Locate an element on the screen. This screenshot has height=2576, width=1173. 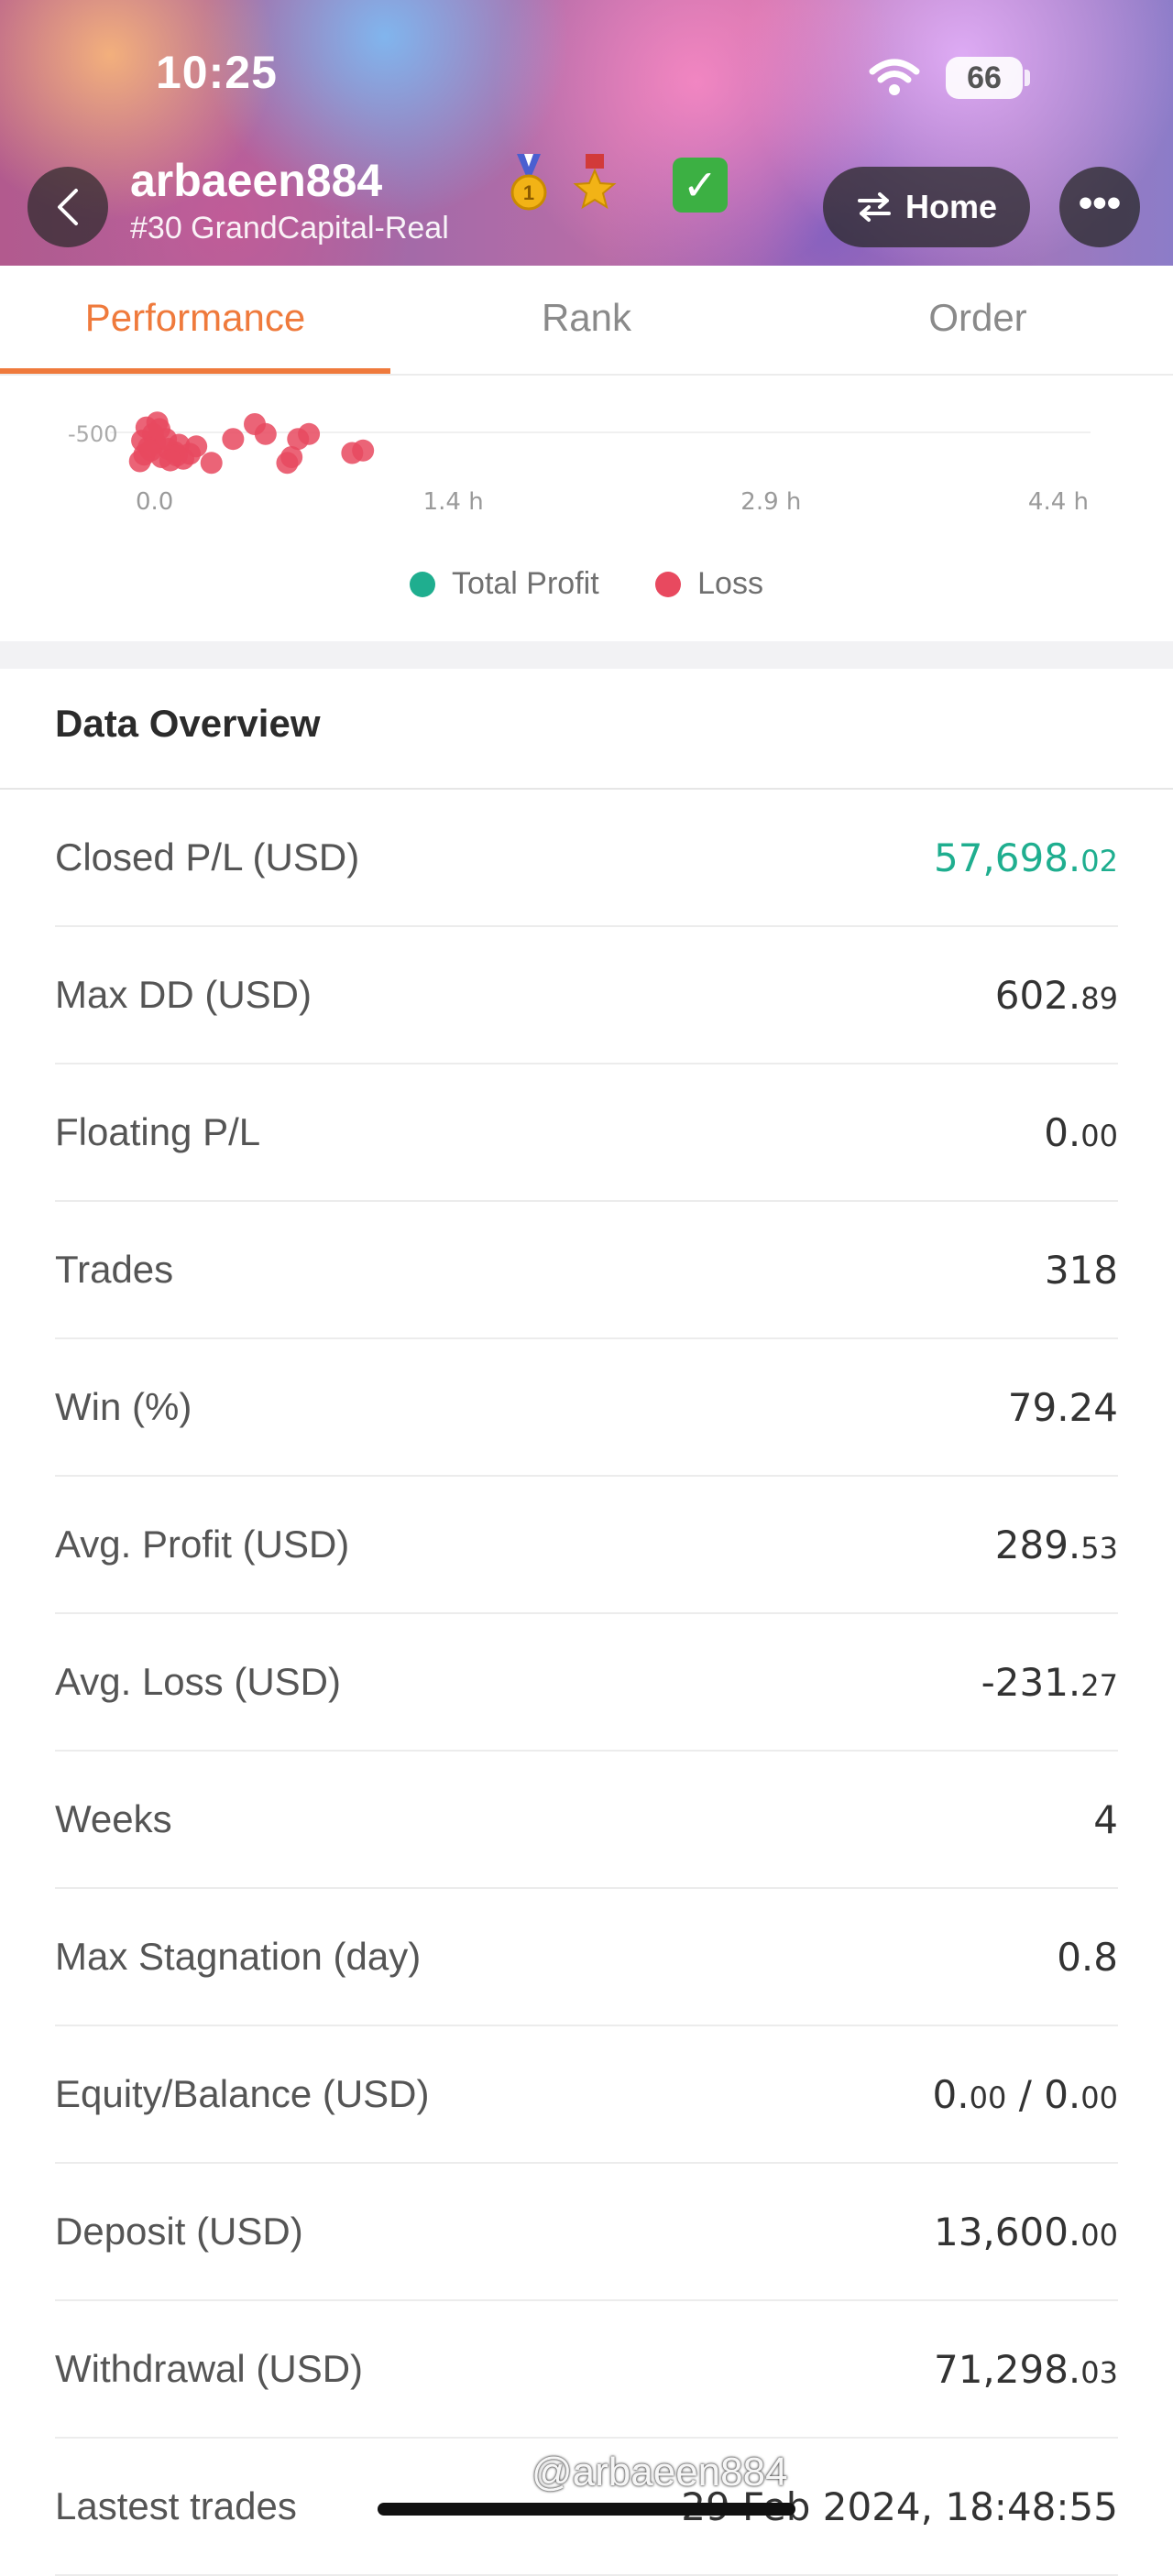
value-integer: 79.24 is located at coordinates (1062, 1408).